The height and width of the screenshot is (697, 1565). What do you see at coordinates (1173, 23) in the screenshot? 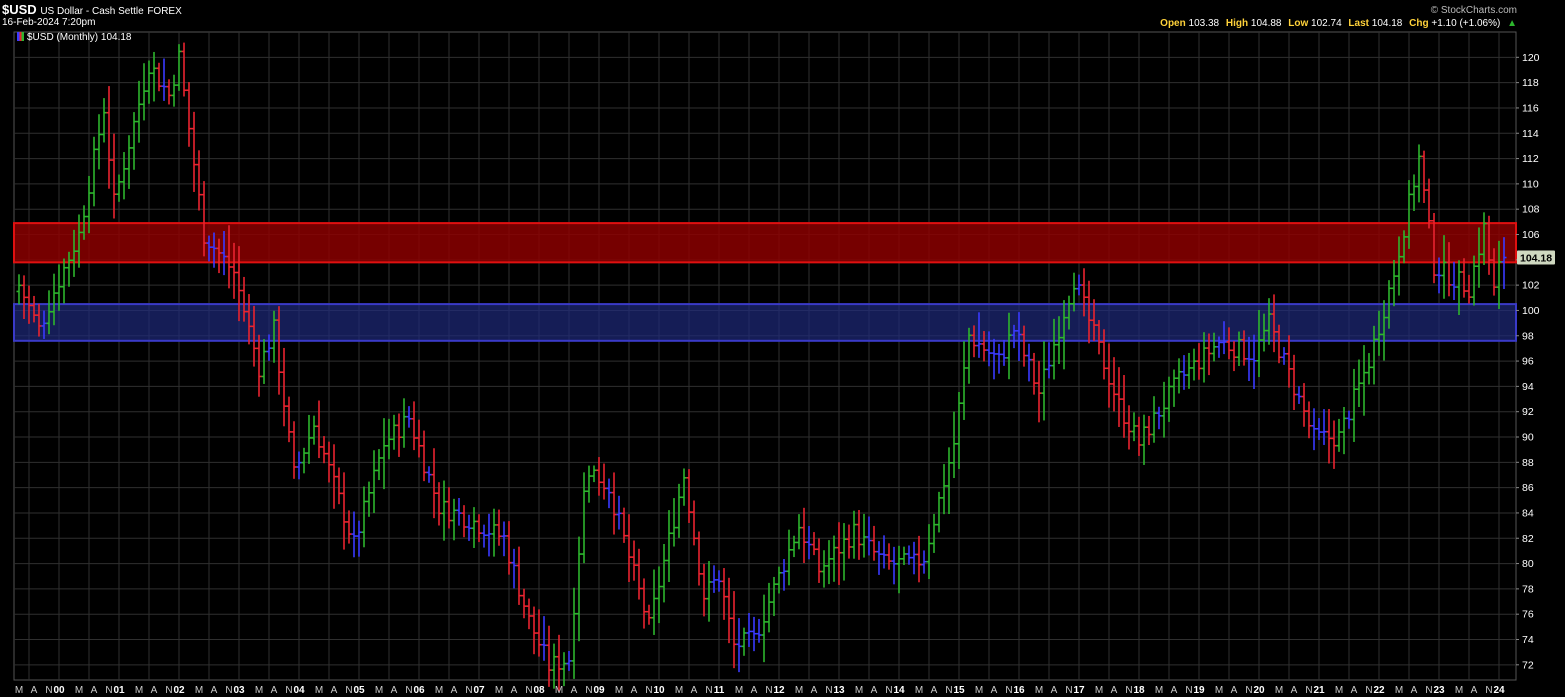
I see `quote-open-label: Open` at bounding box center [1173, 23].